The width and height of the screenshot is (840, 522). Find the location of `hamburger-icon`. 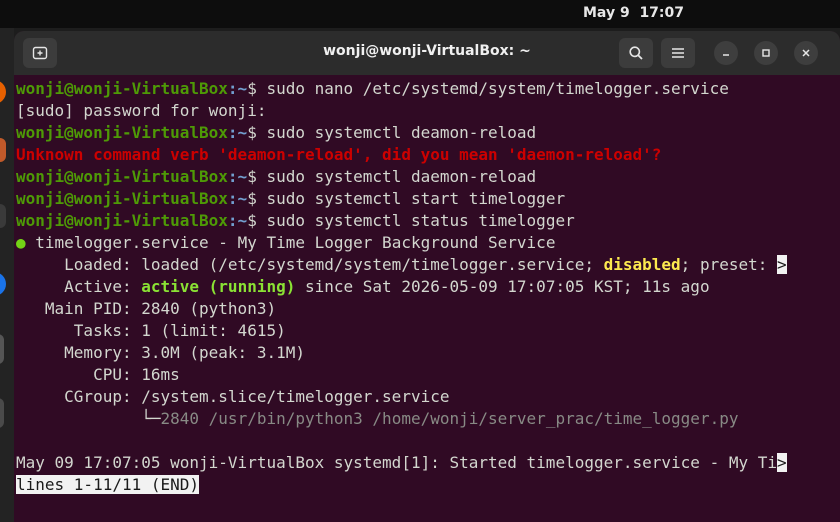

hamburger-icon is located at coordinates (678, 53).